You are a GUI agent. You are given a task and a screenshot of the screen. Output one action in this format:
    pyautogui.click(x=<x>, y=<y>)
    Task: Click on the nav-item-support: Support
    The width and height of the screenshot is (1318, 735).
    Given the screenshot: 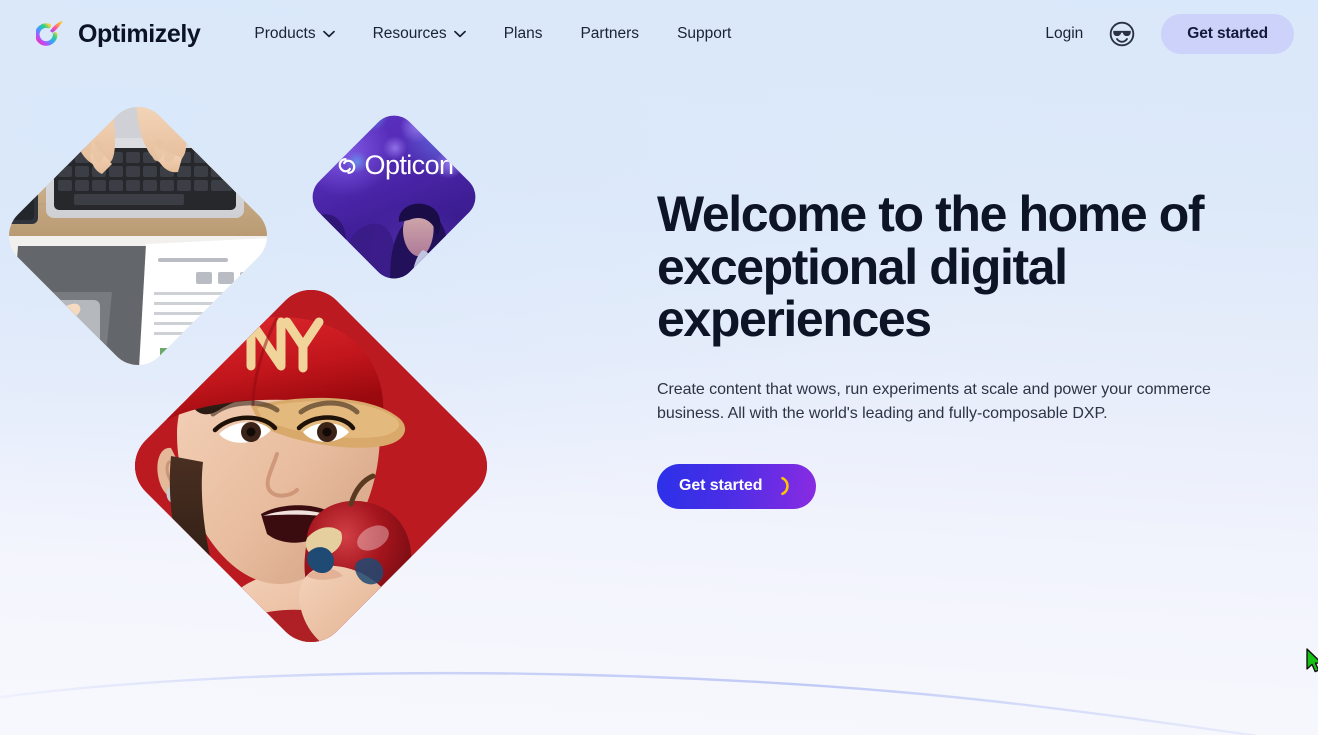 What is the action you would take?
    pyautogui.click(x=704, y=34)
    